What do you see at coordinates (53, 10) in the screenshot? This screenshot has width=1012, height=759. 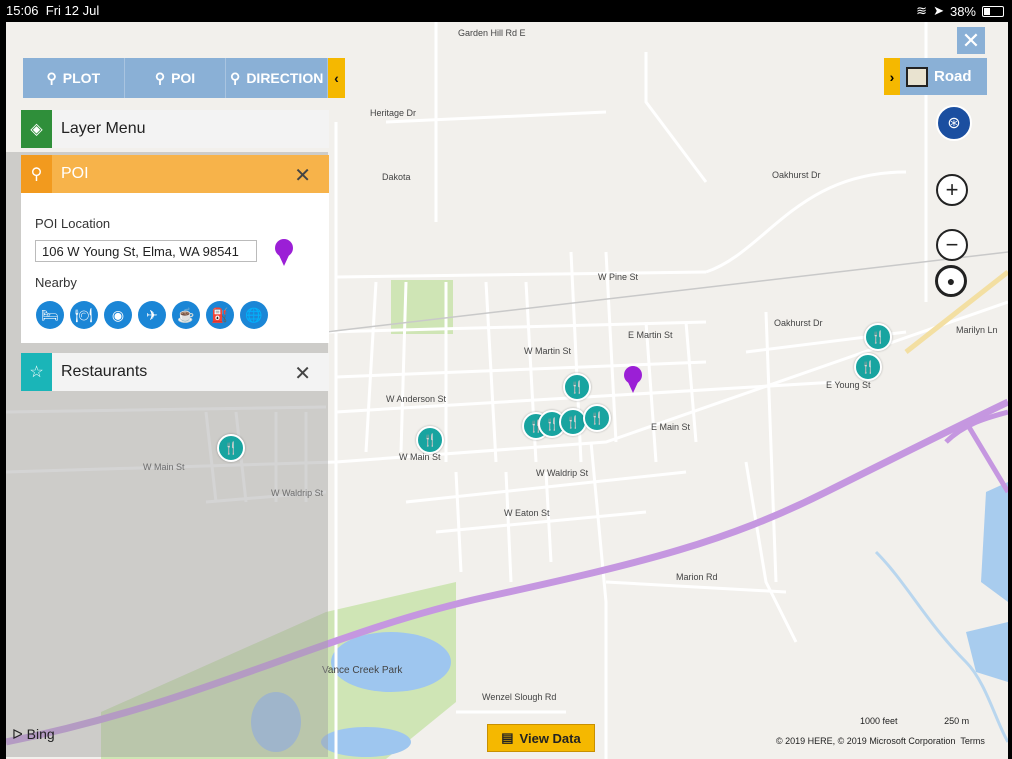 I see `status-time: 15:06 Fri 12 Jul` at bounding box center [53, 10].